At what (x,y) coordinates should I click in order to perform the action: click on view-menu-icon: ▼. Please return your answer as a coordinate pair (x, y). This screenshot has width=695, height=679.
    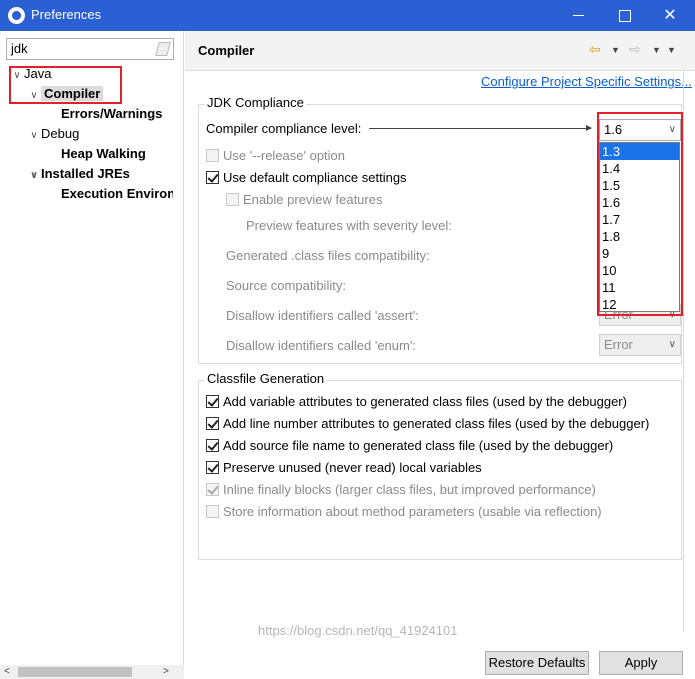
    Looking at the image, I should click on (671, 50).